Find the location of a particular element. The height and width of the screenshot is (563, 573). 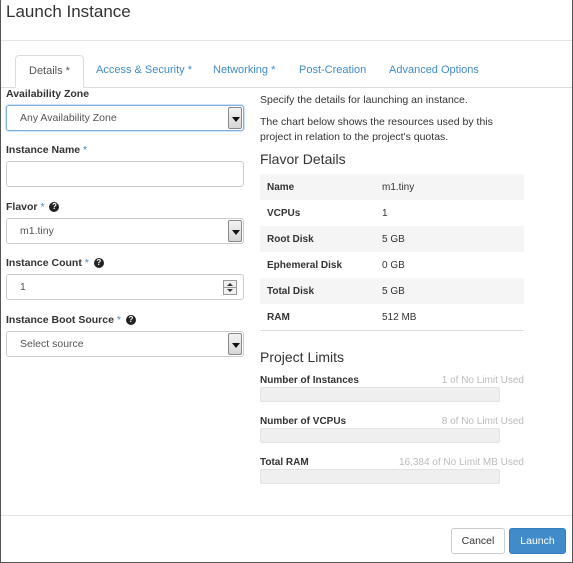

limit-name: Number of Instances is located at coordinates (309, 380).